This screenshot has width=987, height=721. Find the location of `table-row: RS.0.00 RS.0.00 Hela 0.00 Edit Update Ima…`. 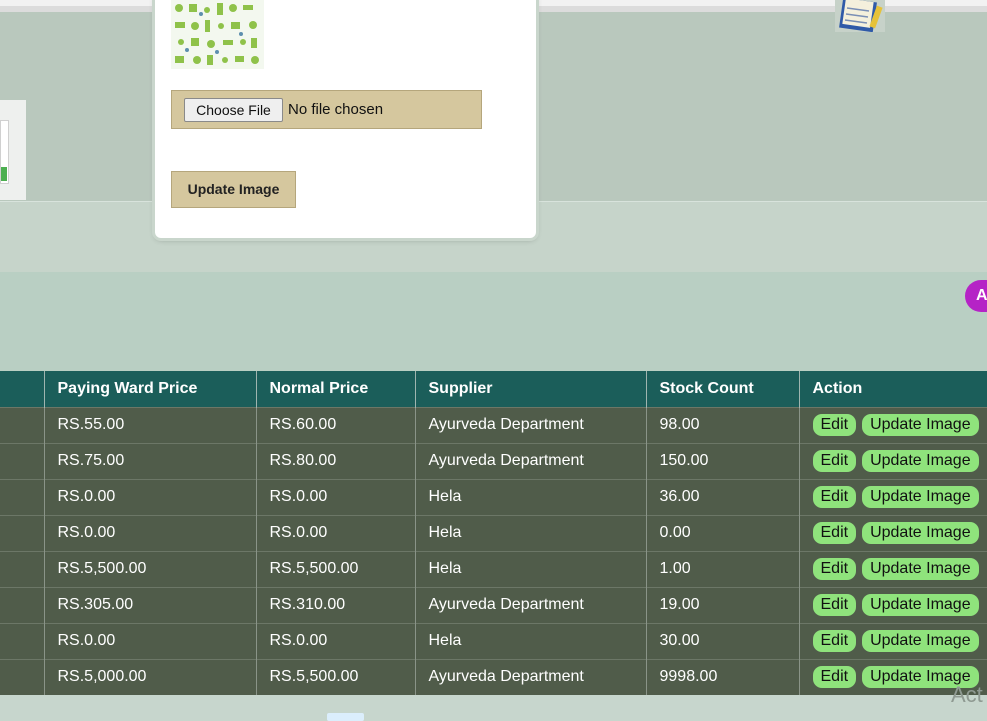

table-row: RS.0.00 RS.0.00 Hela 0.00 Edit Update Ima… is located at coordinates (493, 532).